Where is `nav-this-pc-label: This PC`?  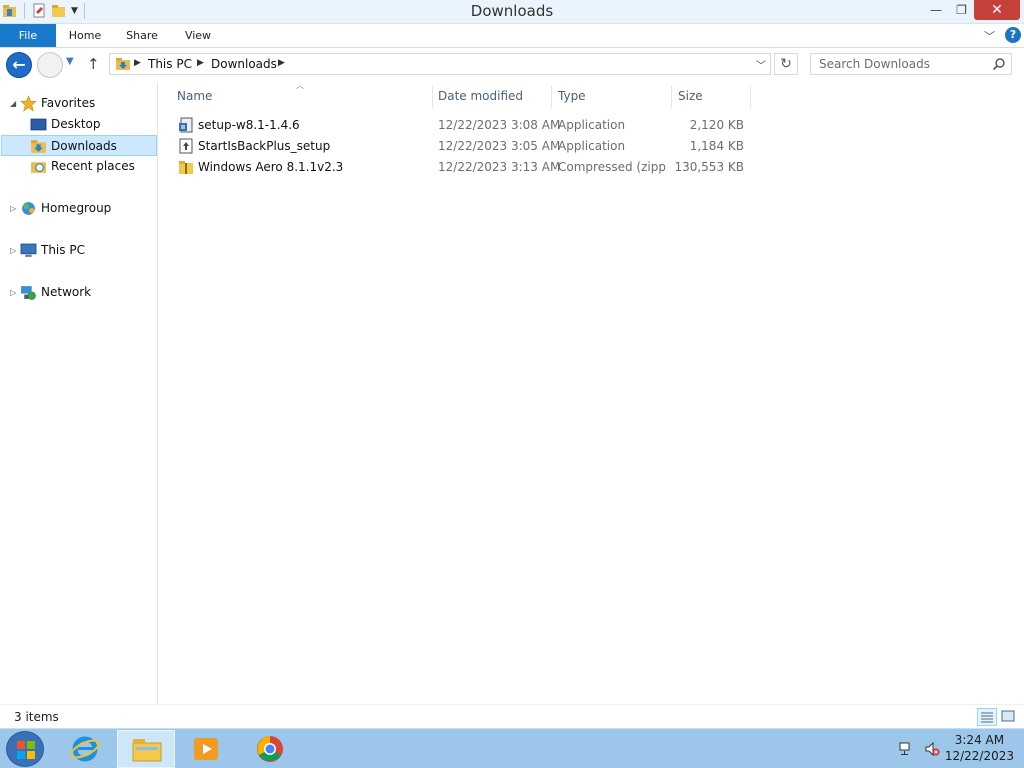
nav-this-pc-label: This PC is located at coordinates (63, 250).